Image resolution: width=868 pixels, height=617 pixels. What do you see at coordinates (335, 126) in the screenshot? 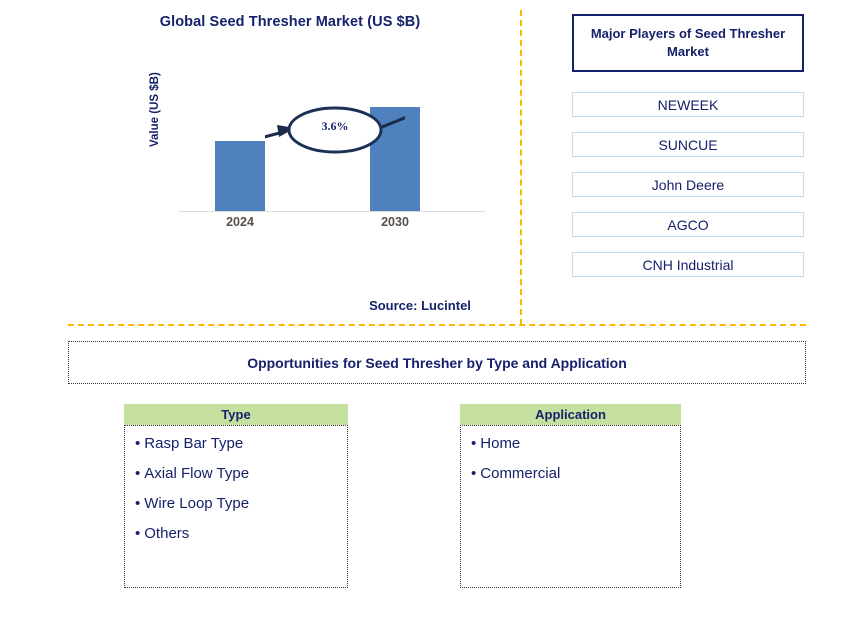
I see `cagr-value-label: 3.6%` at bounding box center [335, 126].